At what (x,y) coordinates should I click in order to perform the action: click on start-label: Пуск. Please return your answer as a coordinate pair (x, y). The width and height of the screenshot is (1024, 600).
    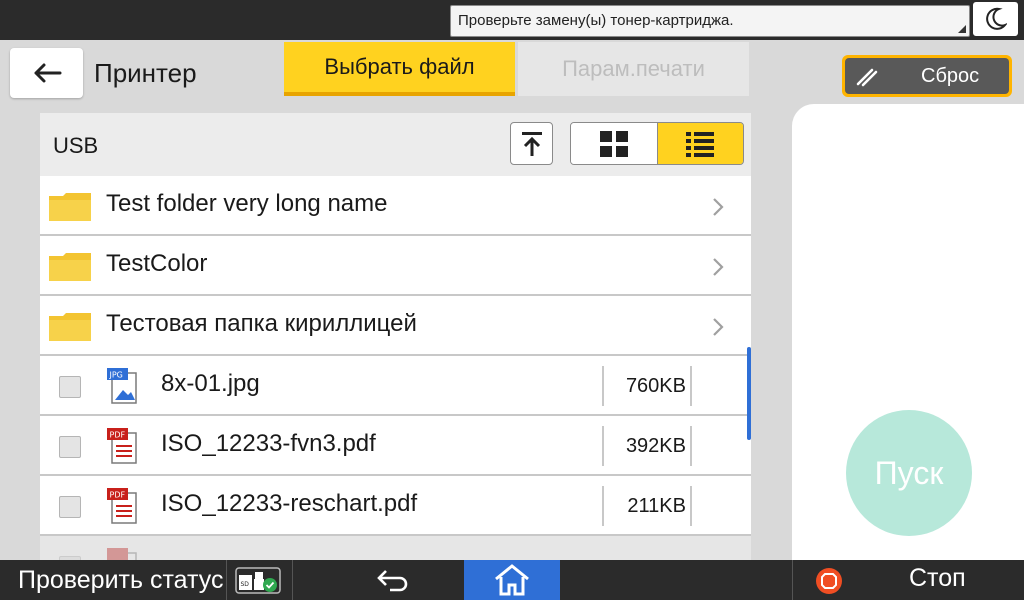
    Looking at the image, I should click on (909, 472).